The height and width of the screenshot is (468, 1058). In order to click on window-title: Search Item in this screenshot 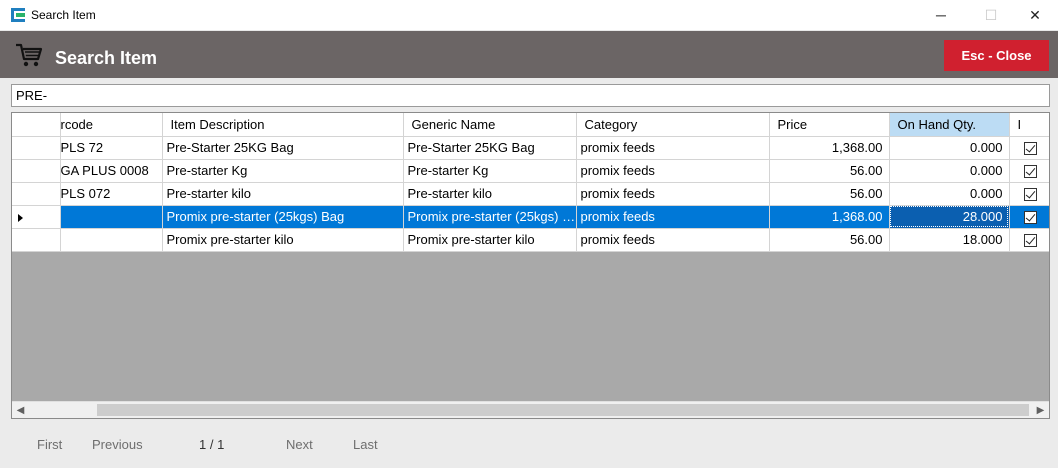, I will do `click(63, 15)`.